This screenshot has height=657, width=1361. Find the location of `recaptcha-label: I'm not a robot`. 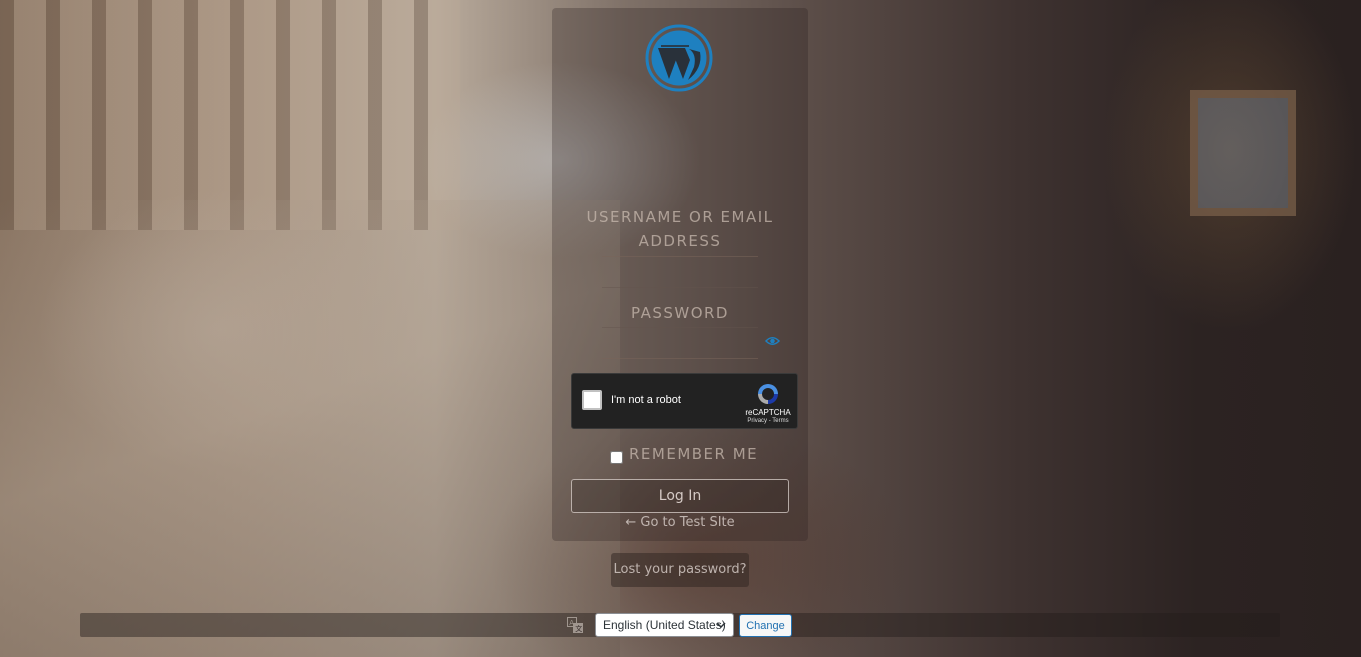

recaptcha-label: I'm not a robot is located at coordinates (646, 400).